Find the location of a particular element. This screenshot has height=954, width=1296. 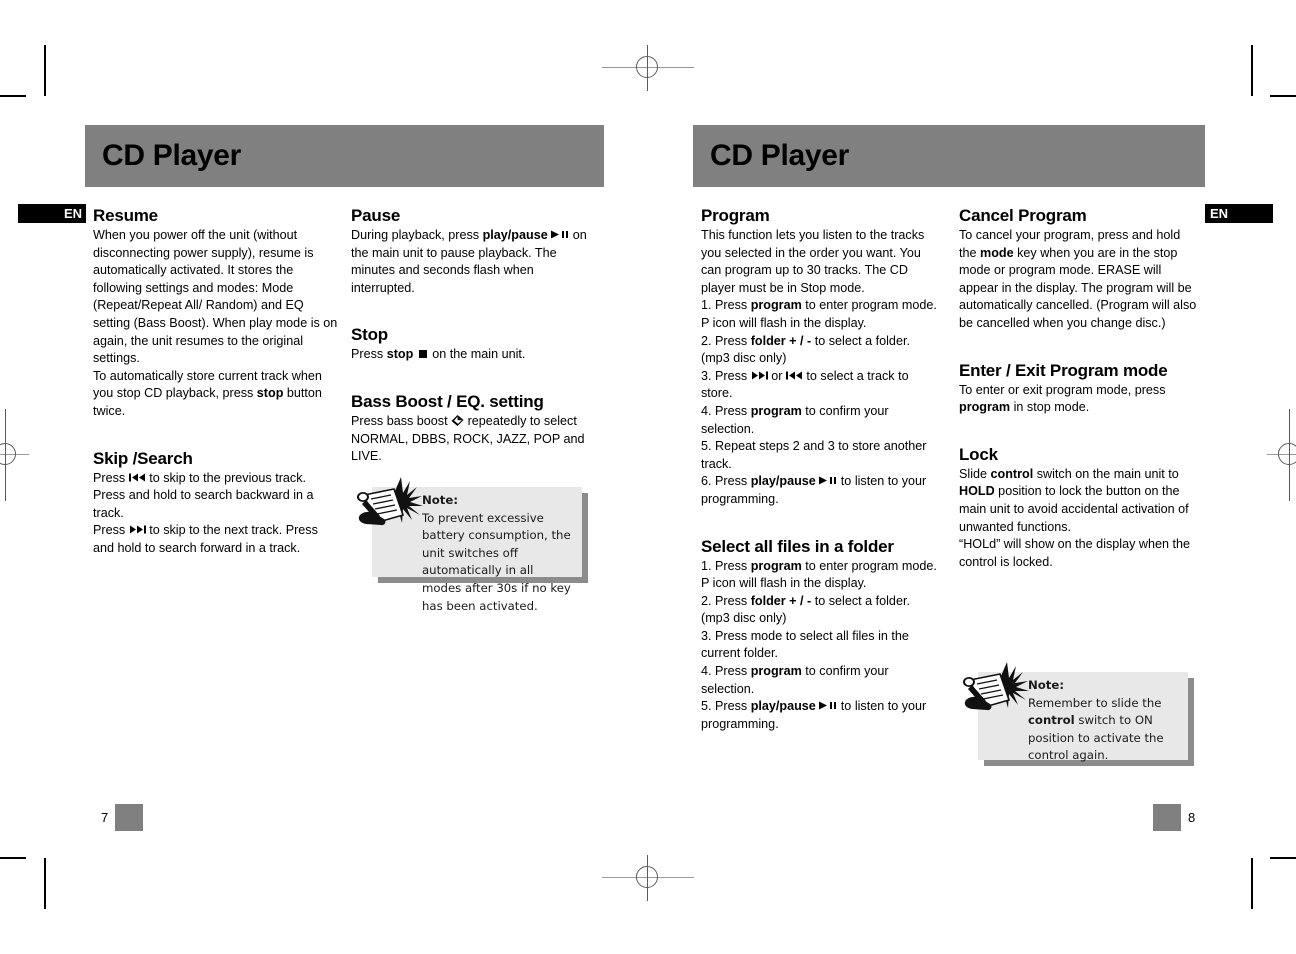

stop-part-b: on the main unit. is located at coordinates (479, 354).